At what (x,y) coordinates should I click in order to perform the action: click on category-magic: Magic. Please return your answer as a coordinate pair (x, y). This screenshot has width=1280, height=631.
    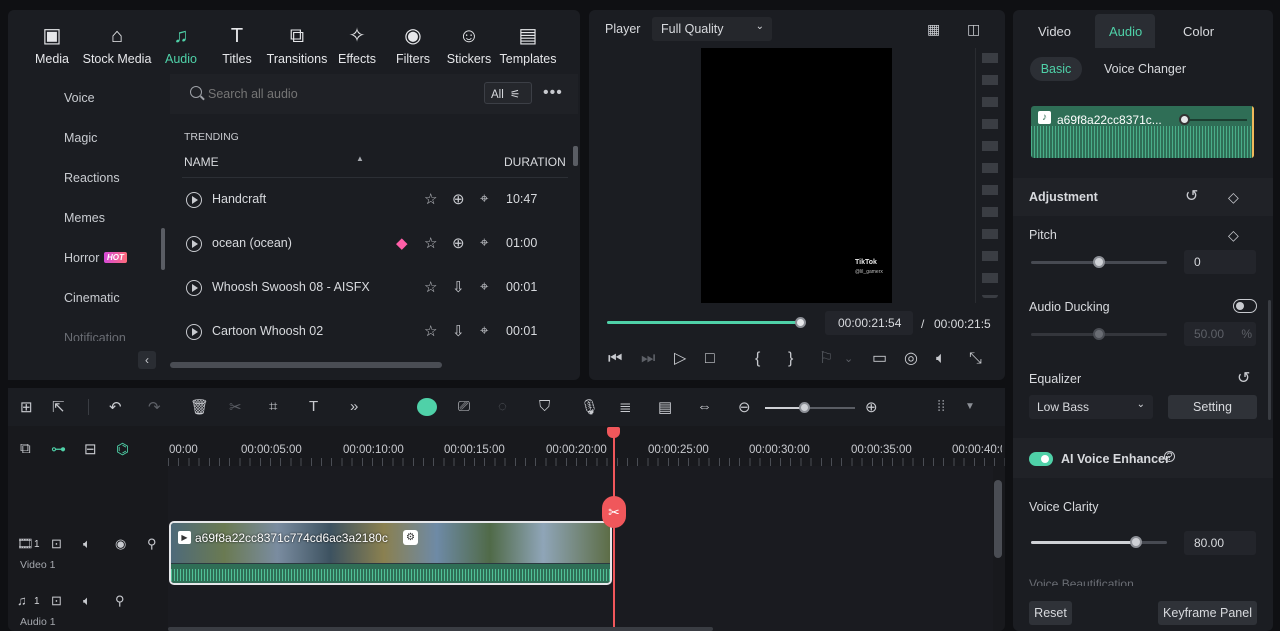
    Looking at the image, I should click on (80, 138).